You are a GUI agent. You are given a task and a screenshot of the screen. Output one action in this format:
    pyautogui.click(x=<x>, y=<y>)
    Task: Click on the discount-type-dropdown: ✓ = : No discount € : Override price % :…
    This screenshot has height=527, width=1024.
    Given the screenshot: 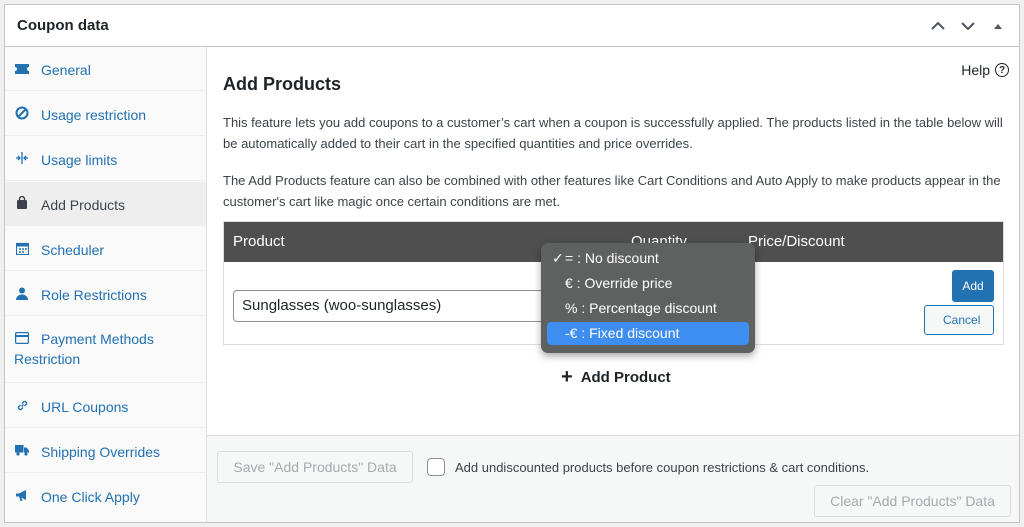 What is the action you would take?
    pyautogui.click(x=648, y=298)
    